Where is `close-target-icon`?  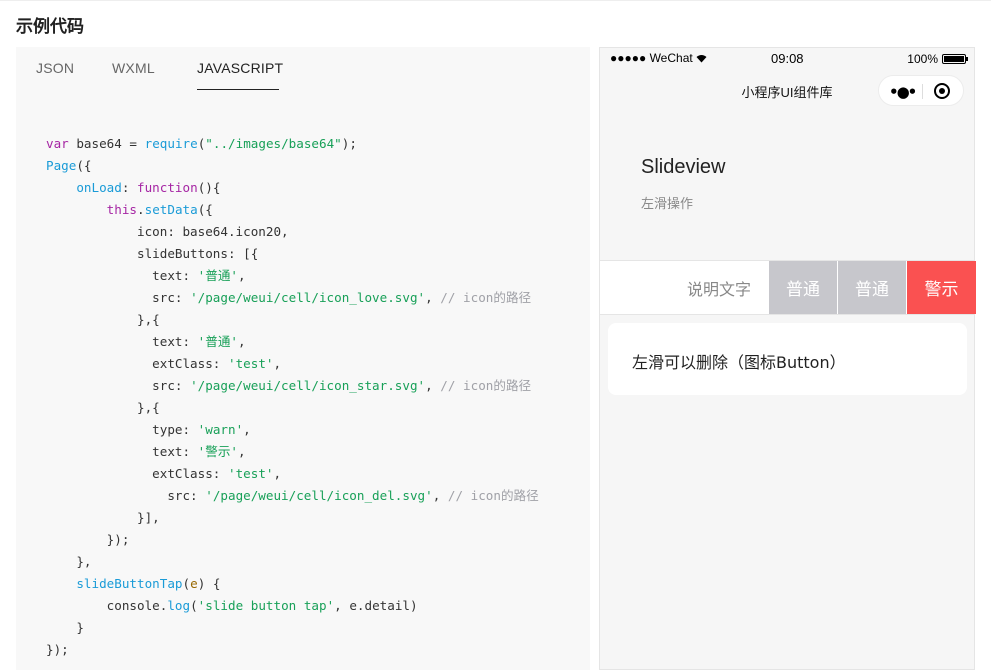
close-target-icon is located at coordinates (942, 91).